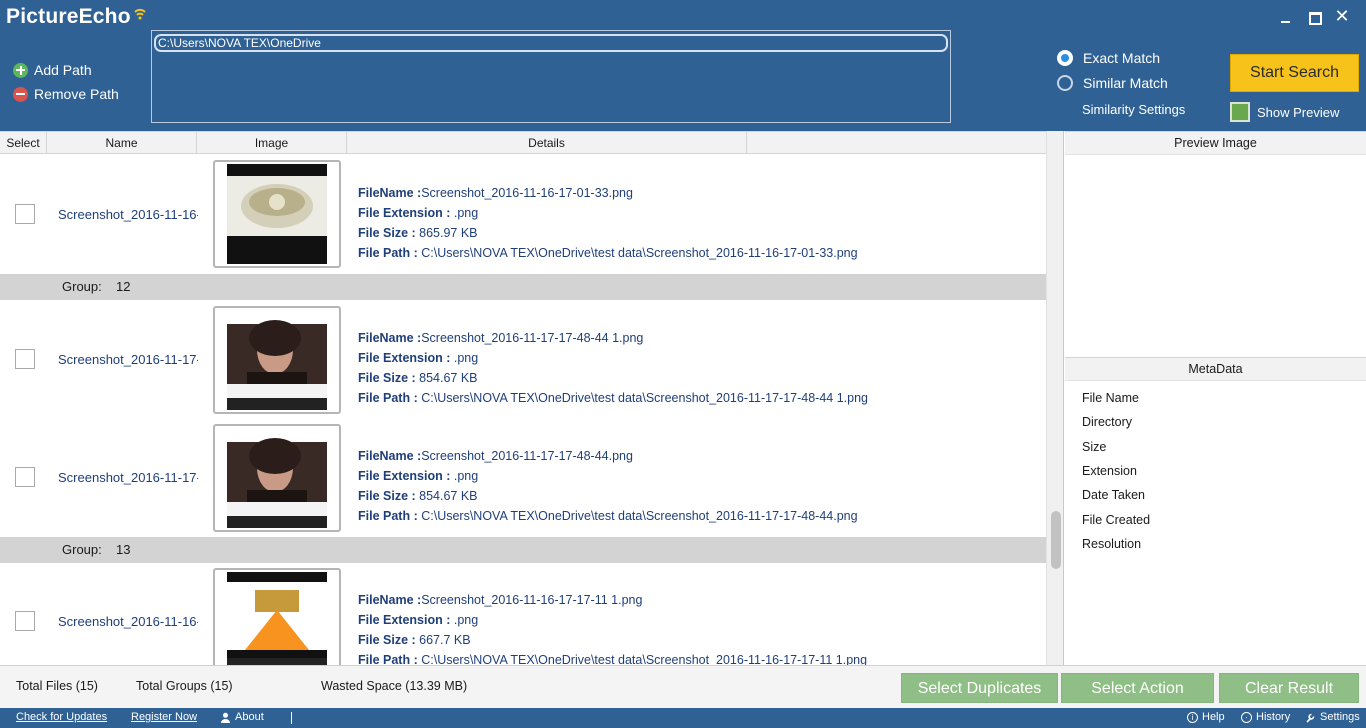  I want to click on help-link: i Help, so click(1206, 717).